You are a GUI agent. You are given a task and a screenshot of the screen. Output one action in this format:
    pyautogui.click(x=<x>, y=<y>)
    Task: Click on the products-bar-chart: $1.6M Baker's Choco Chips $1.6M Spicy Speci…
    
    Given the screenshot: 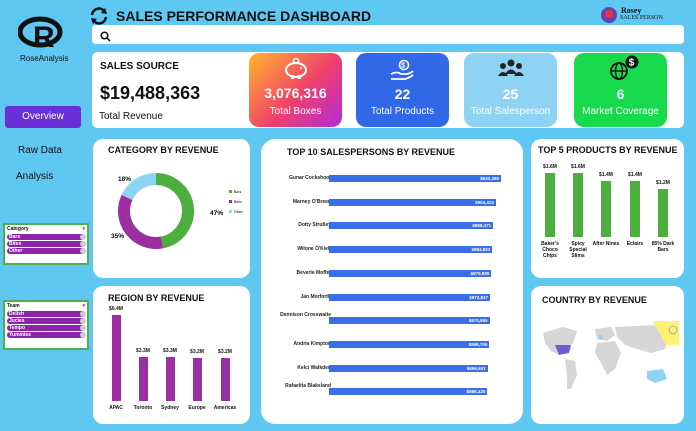 What is the action you would take?
    pyautogui.click(x=607, y=208)
    